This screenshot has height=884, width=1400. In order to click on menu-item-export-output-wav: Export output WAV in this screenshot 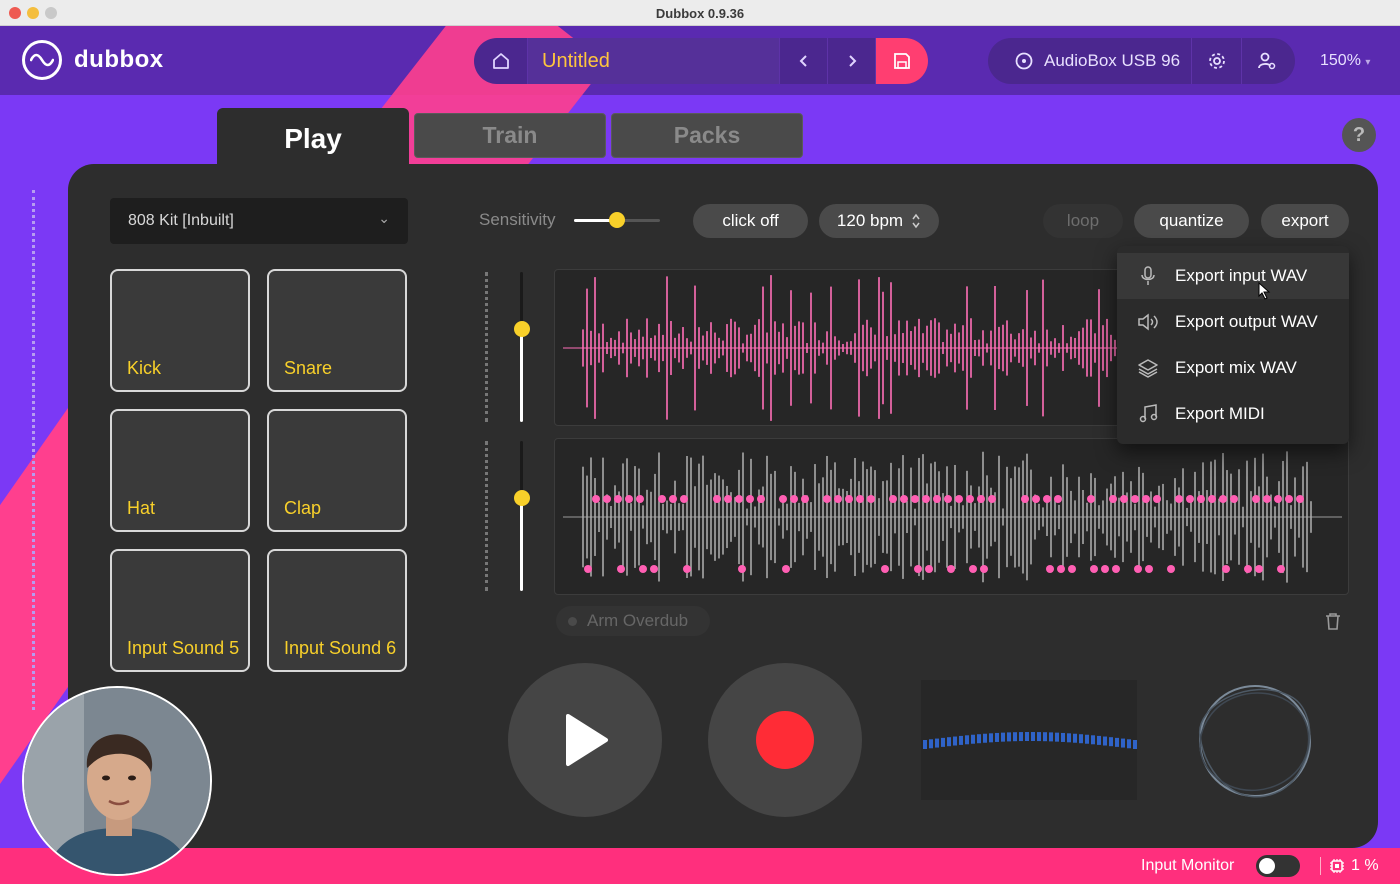, I will do `click(1233, 322)`.